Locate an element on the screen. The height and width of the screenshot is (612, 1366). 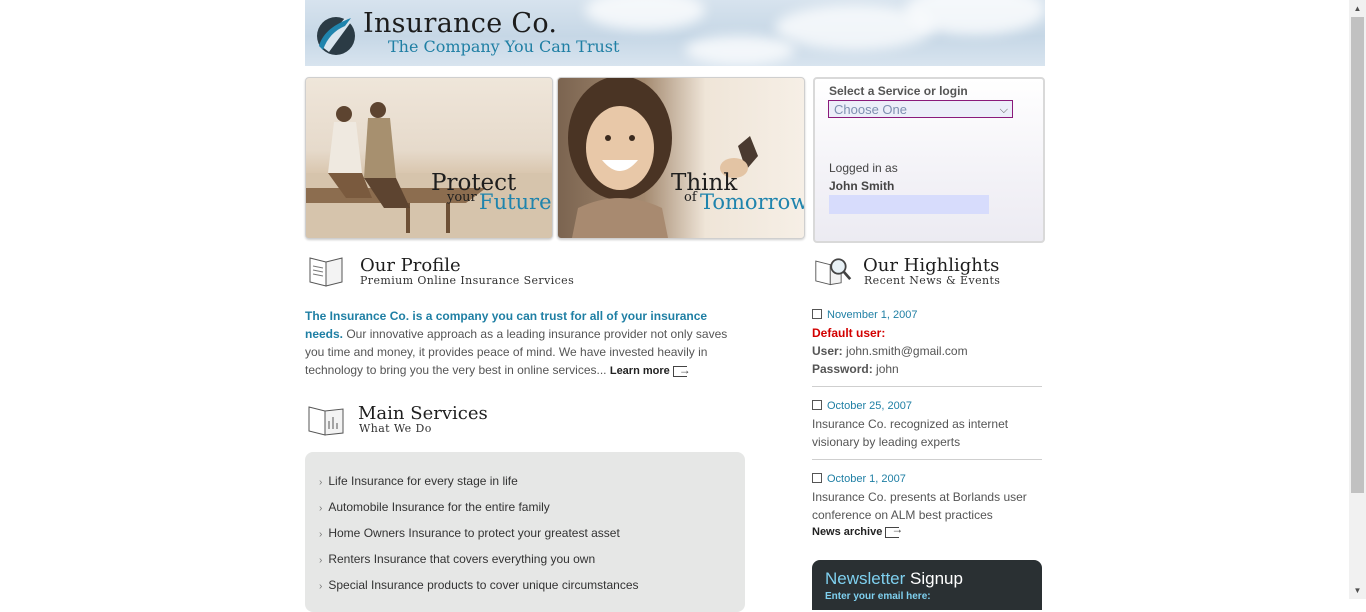
profile-subtitle: Premium Online Insurance Services is located at coordinates (467, 280).